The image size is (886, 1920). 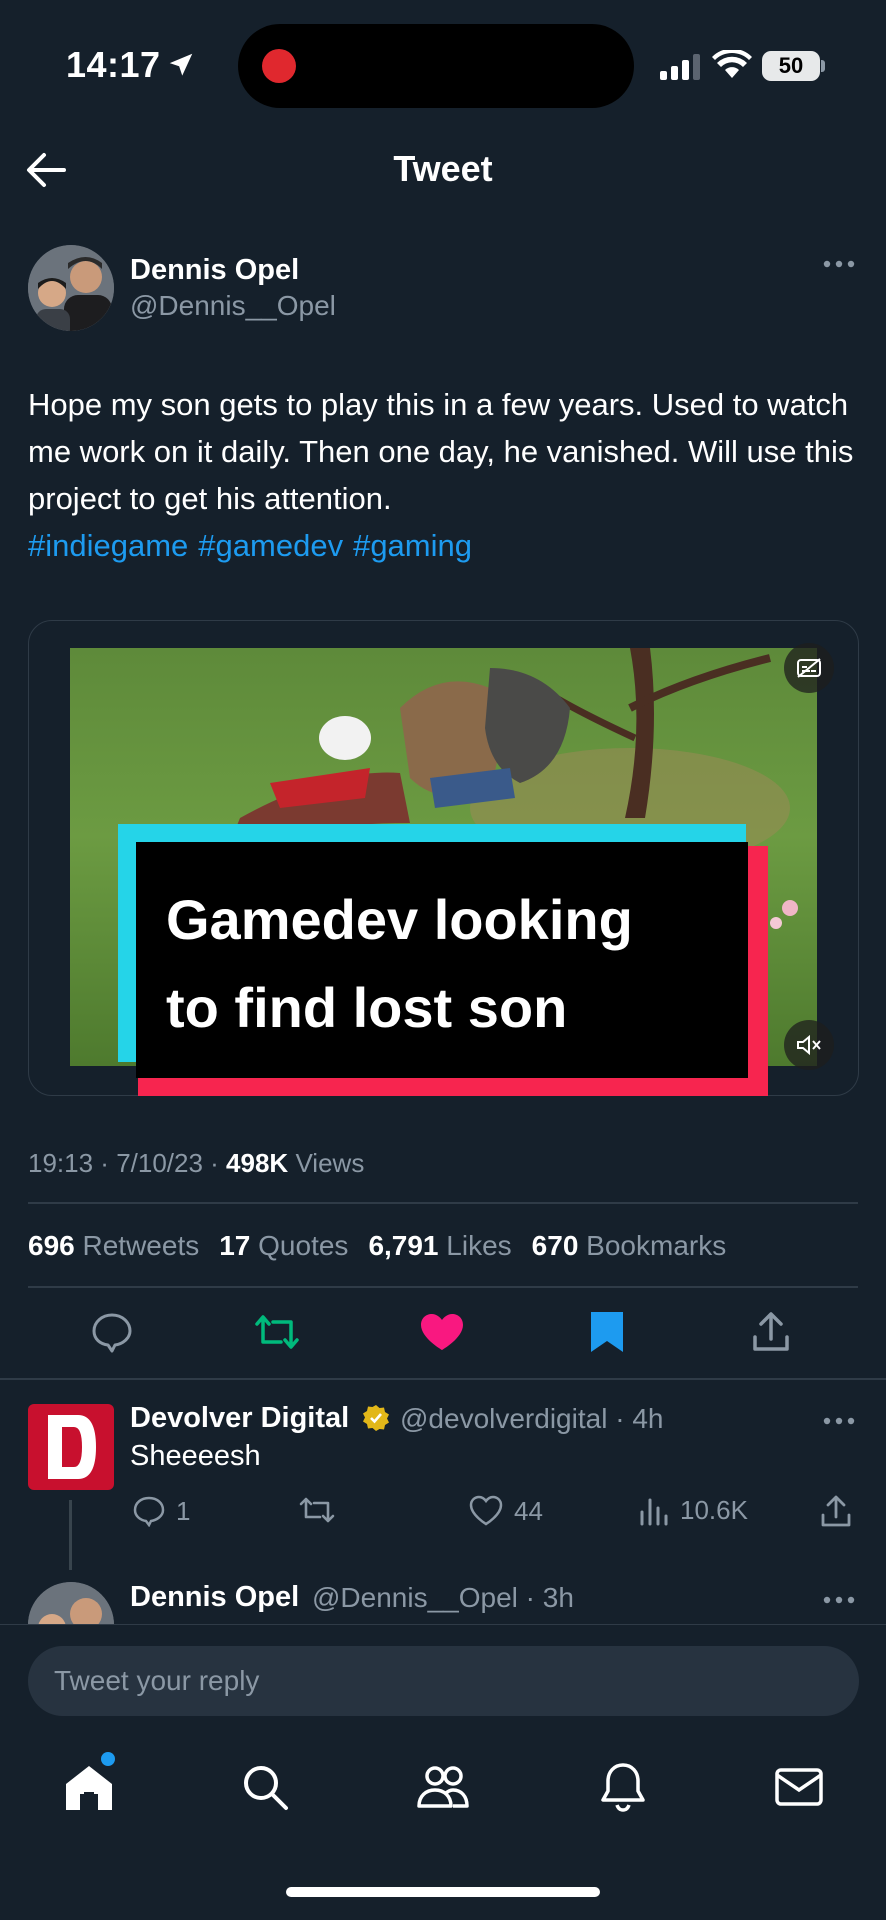 What do you see at coordinates (656, 1245) in the screenshot?
I see `bookmarks-label: Bookmarks` at bounding box center [656, 1245].